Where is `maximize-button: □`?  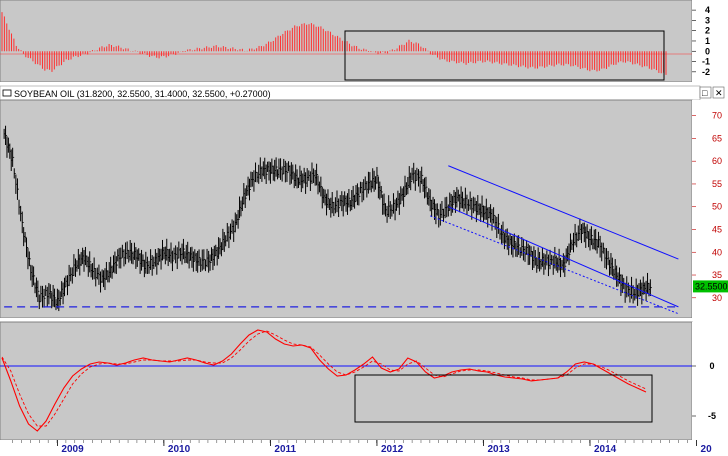 maximize-button: □ is located at coordinates (705, 92).